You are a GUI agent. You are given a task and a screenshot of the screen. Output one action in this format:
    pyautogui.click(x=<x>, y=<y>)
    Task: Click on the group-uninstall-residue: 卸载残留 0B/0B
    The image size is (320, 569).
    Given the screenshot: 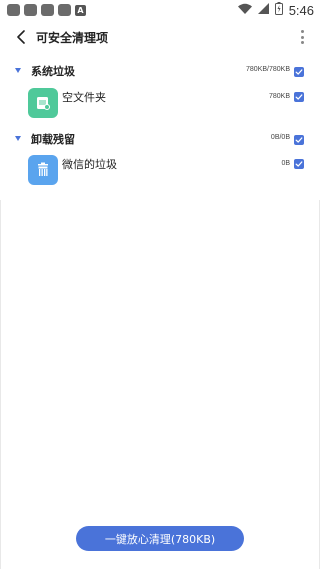 What is the action you would take?
    pyautogui.click(x=160, y=140)
    